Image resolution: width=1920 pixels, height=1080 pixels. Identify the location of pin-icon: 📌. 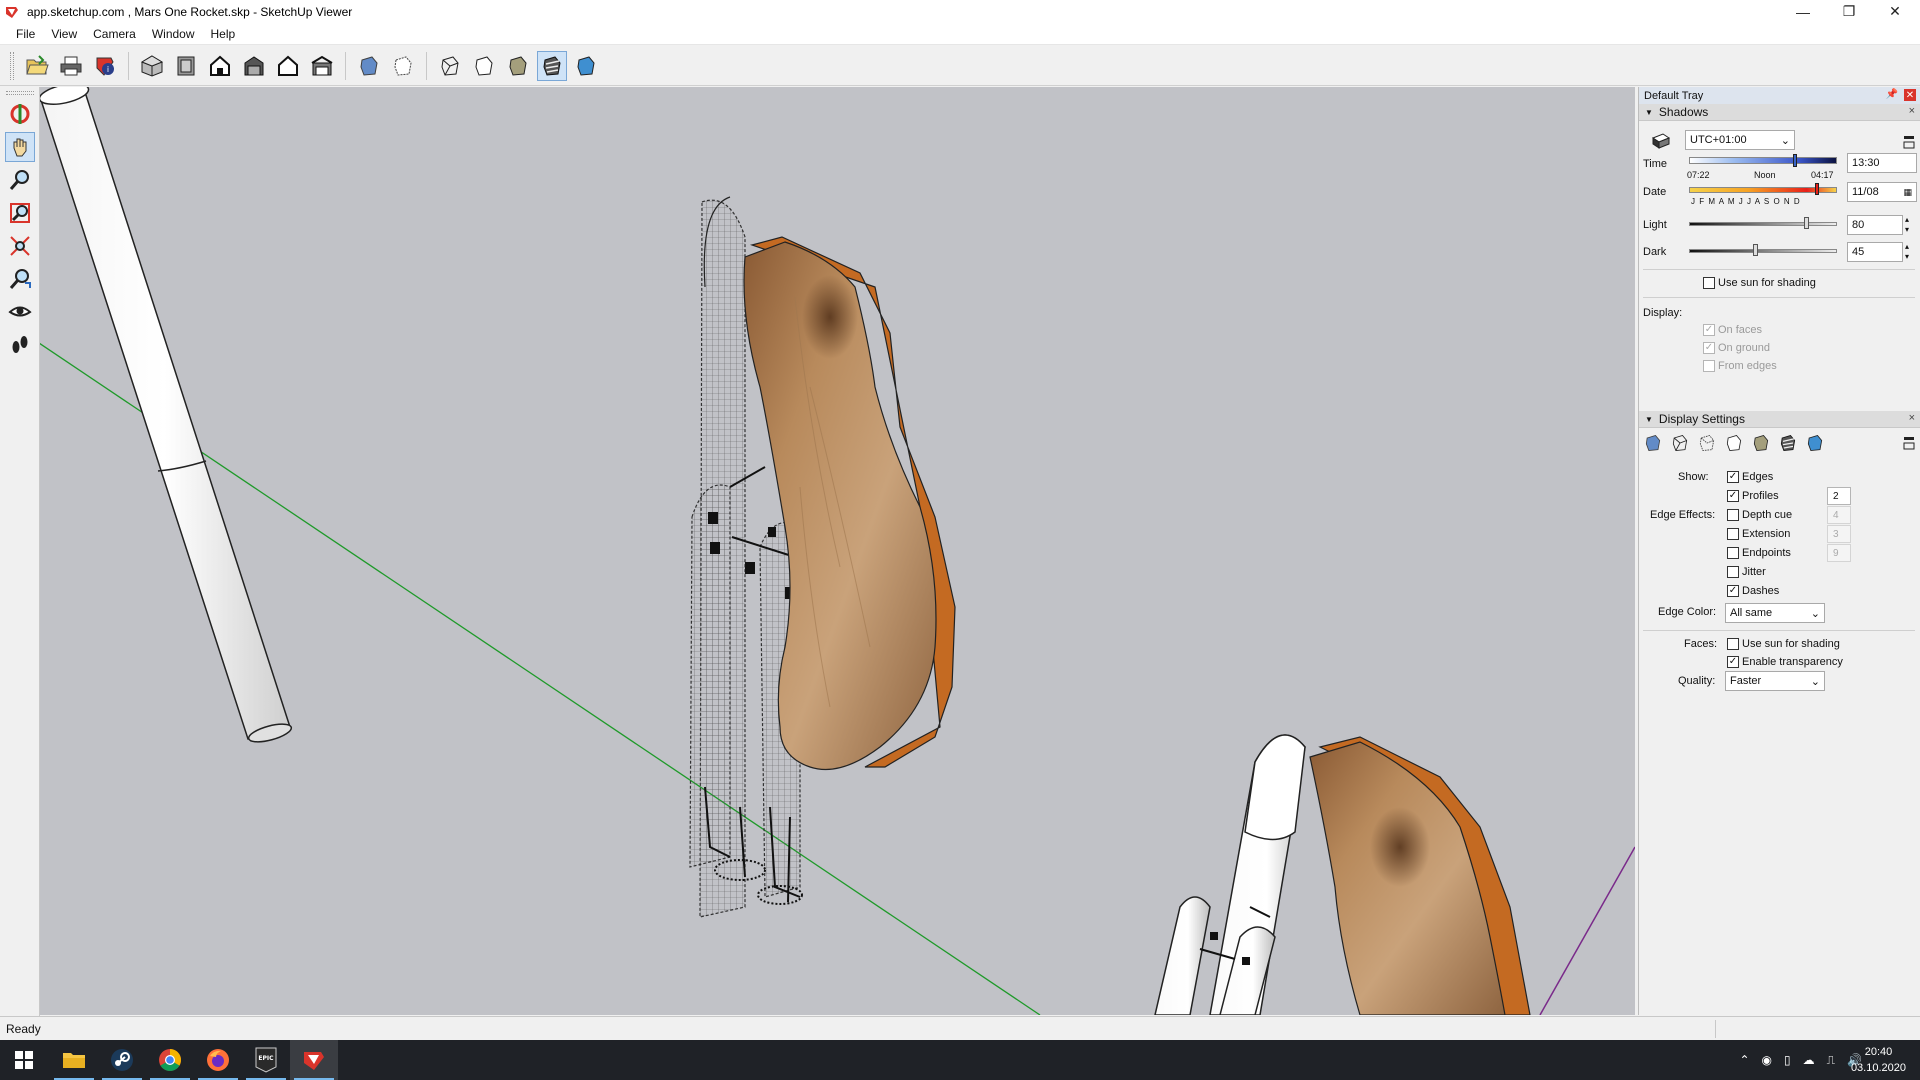
(1892, 94).